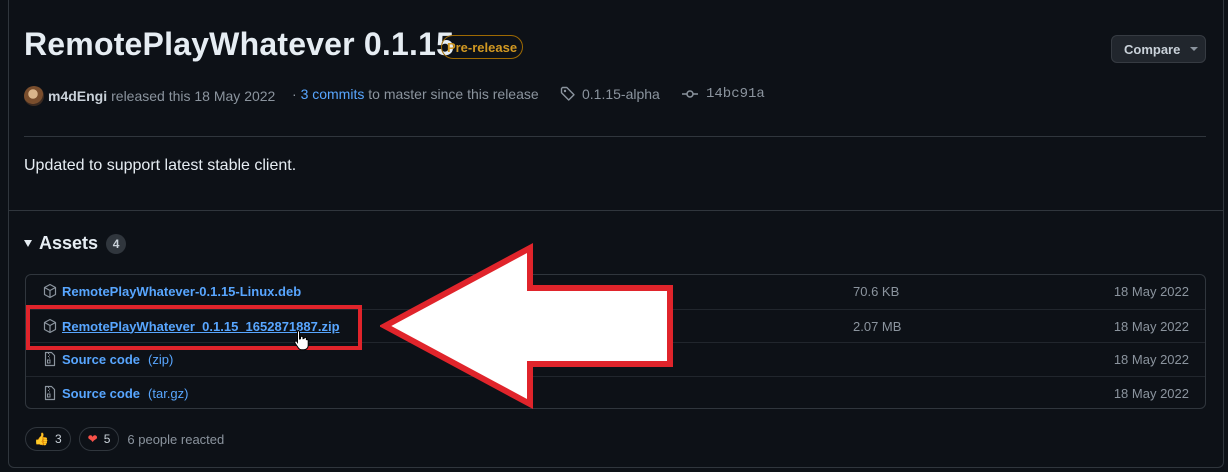 Image resolution: width=1228 pixels, height=472 pixels. Describe the element at coordinates (58, 439) in the screenshot. I see `reaction-count: 3` at that location.